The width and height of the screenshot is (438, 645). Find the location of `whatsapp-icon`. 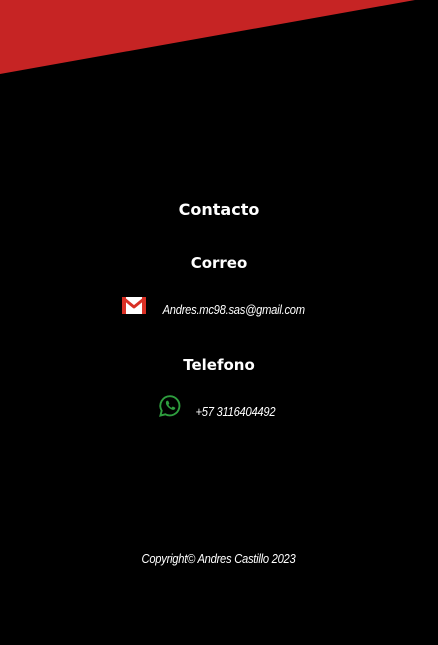

whatsapp-icon is located at coordinates (170, 406).